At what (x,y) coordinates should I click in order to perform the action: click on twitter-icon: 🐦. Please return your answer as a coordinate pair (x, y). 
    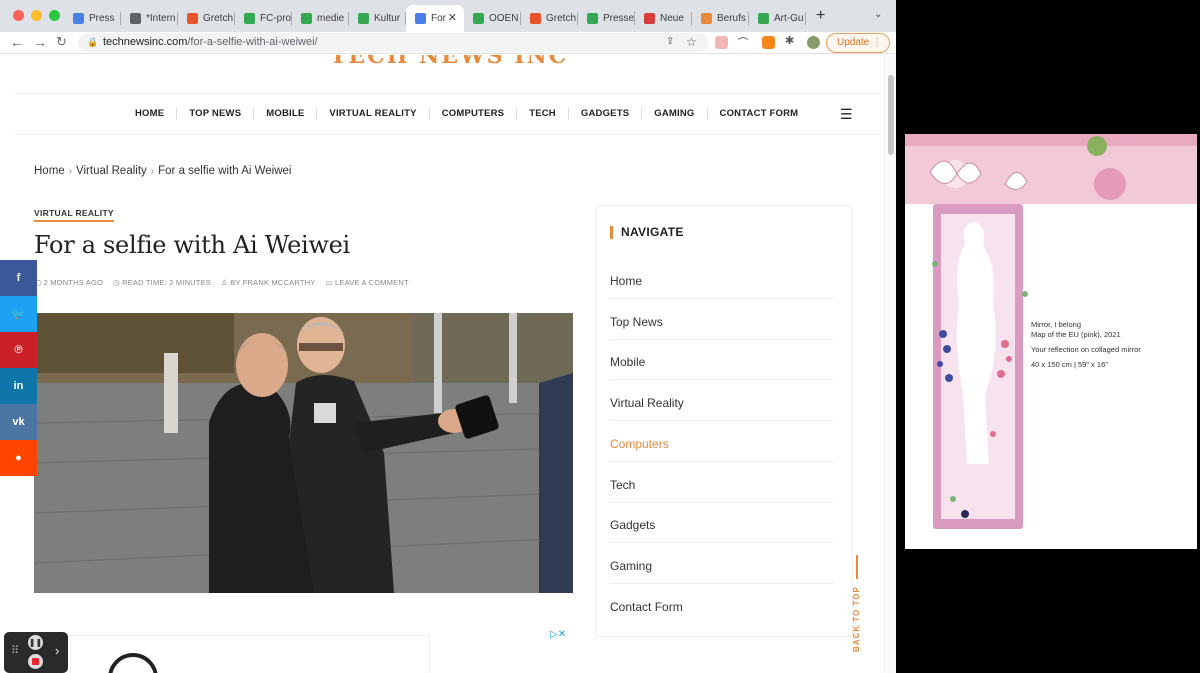
    Looking at the image, I should click on (18, 314).